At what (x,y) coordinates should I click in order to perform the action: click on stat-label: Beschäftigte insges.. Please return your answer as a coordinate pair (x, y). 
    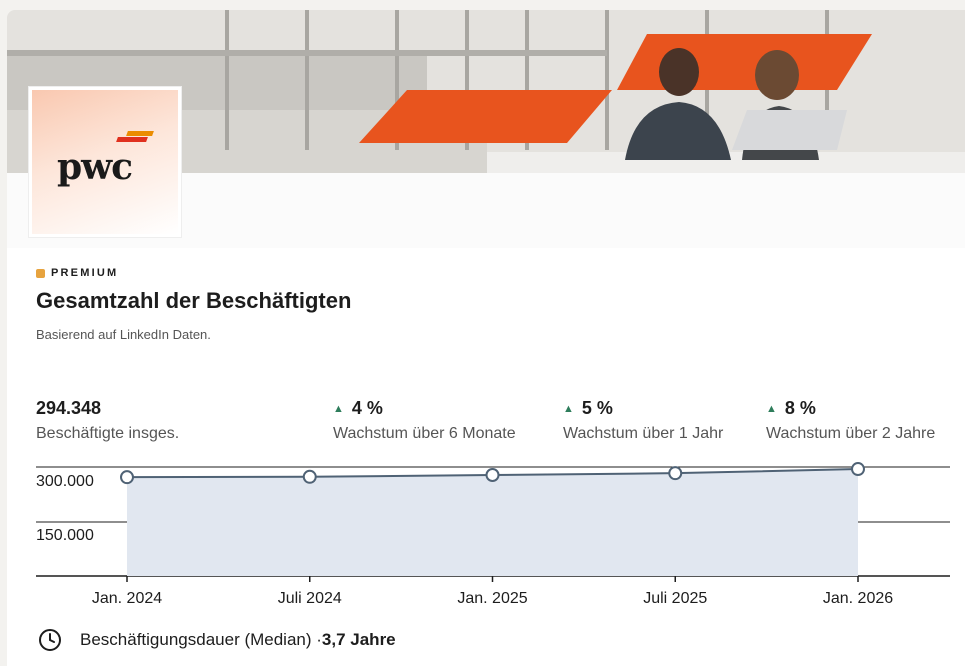
    Looking at the image, I should click on (108, 433).